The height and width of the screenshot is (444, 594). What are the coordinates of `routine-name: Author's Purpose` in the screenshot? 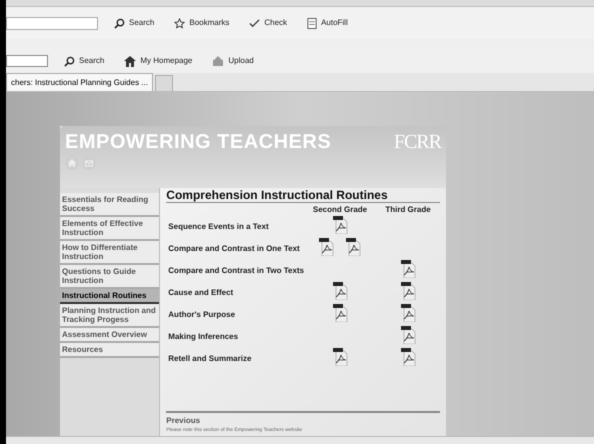 It's located at (201, 315).